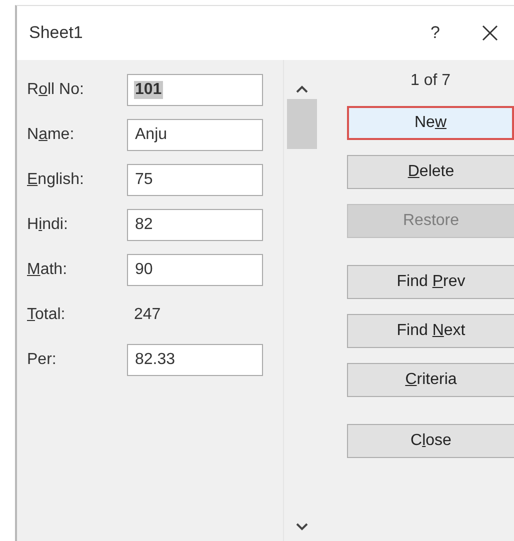 The image size is (514, 541). Describe the element at coordinates (430, 441) in the screenshot. I see `form-button: Close` at that location.